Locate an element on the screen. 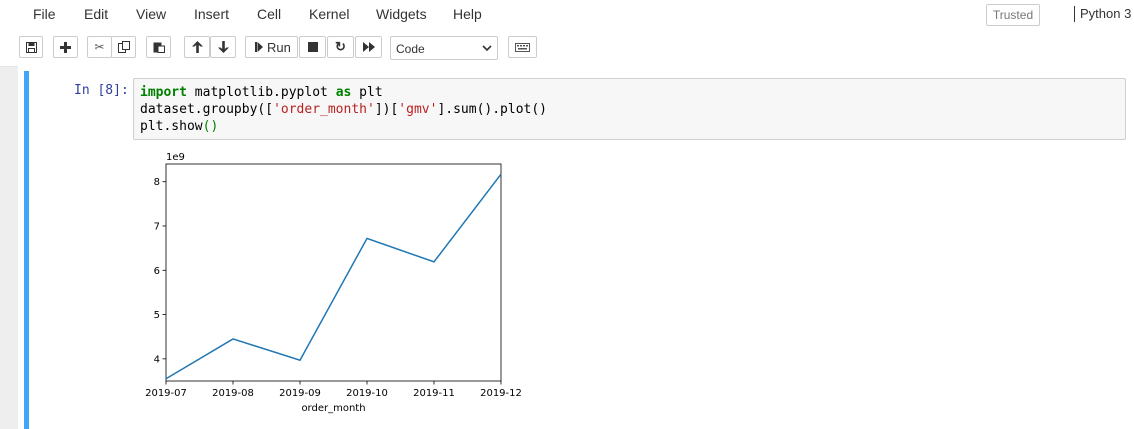  arrow-up-icon is located at coordinates (197, 47).